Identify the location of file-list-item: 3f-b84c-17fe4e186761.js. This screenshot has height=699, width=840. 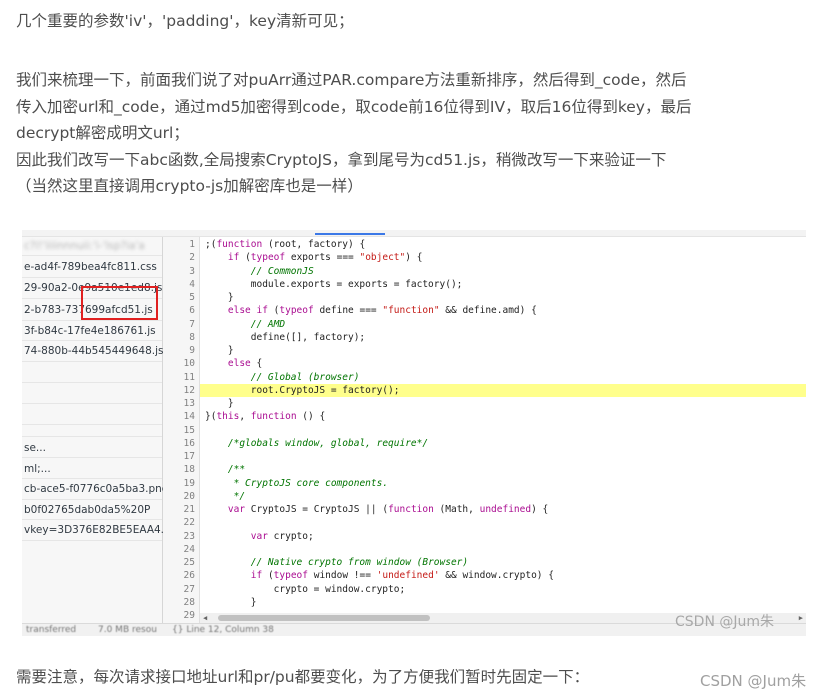
(90, 331).